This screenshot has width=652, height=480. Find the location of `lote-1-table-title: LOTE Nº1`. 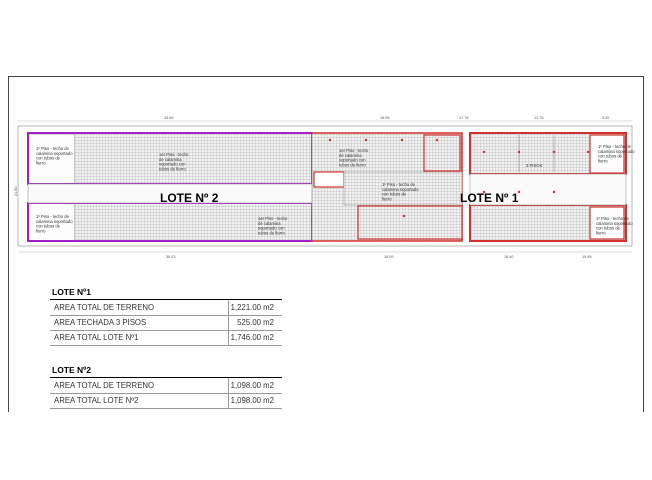

lote-1-table-title: LOTE Nº1 is located at coordinates (71, 292).